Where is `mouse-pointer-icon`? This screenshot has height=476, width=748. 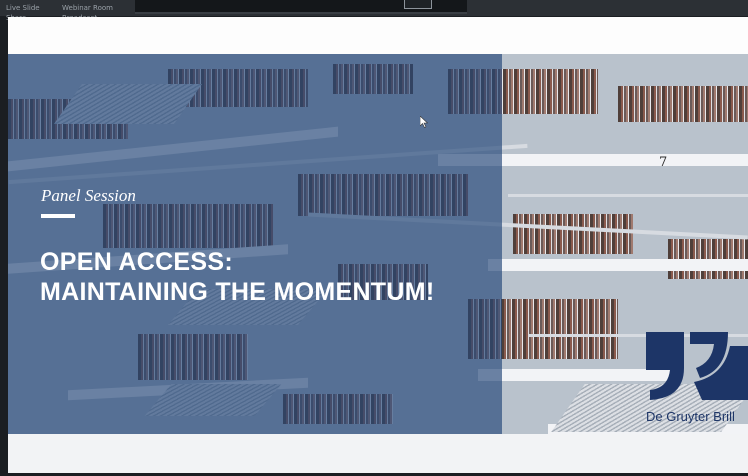 mouse-pointer-icon is located at coordinates (424, 122).